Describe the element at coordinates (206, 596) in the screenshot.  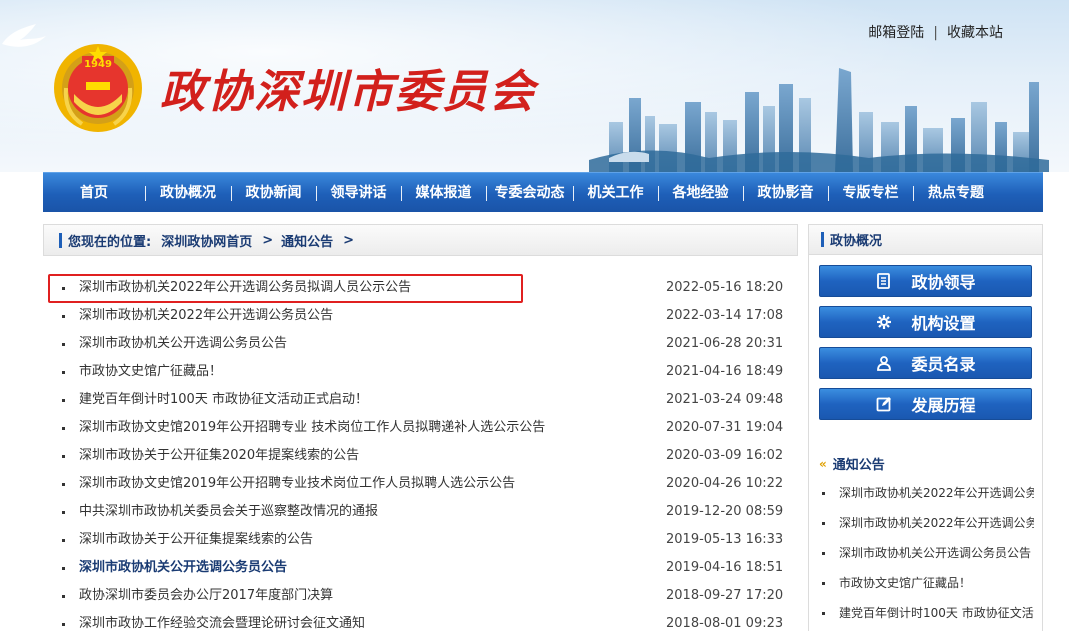
I see `news-item-title: 政协深圳市委员会办公厅2017年度部门决算` at that location.